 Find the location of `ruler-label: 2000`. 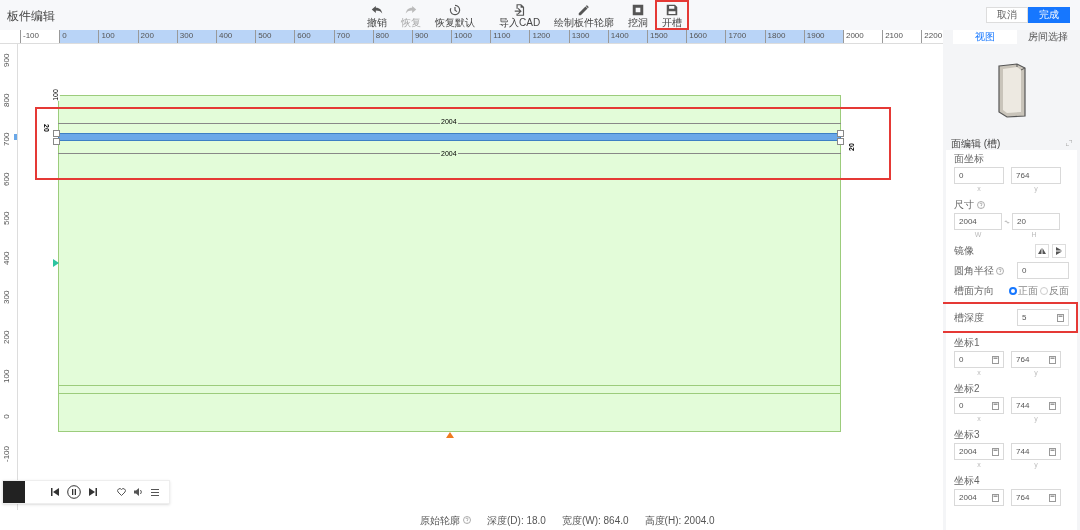

ruler-label: 2000 is located at coordinates (854, 35).